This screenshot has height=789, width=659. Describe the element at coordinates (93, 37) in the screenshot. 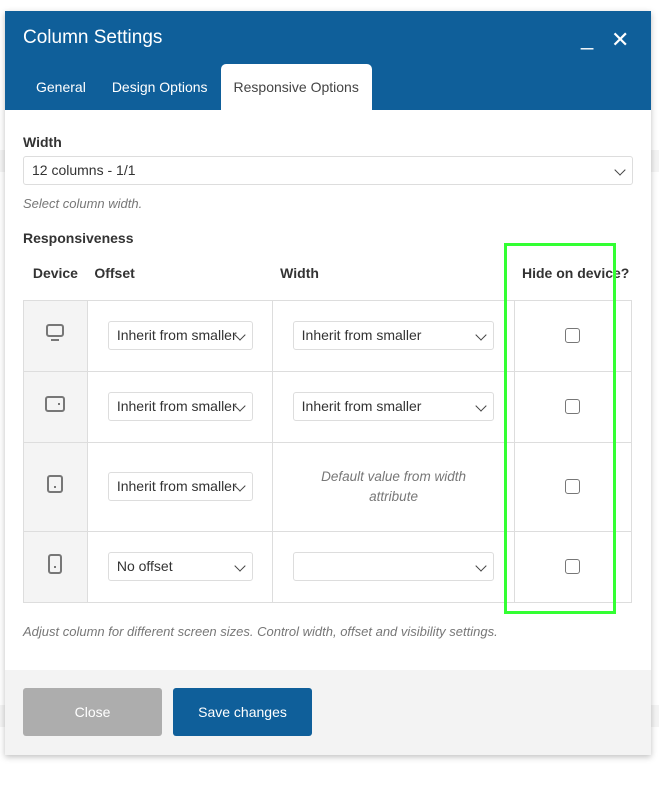

I see `dialog-title: Column Settings` at that location.